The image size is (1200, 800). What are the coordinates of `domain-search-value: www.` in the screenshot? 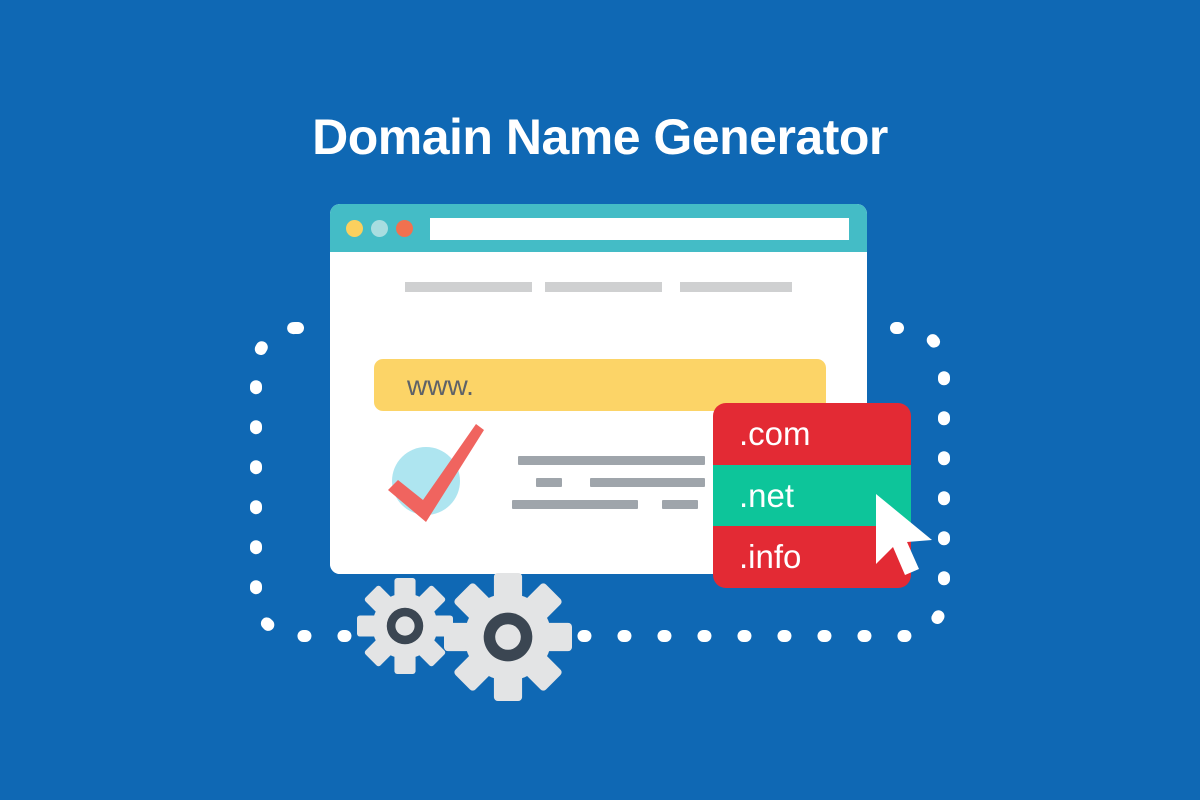 It's located at (440, 385).